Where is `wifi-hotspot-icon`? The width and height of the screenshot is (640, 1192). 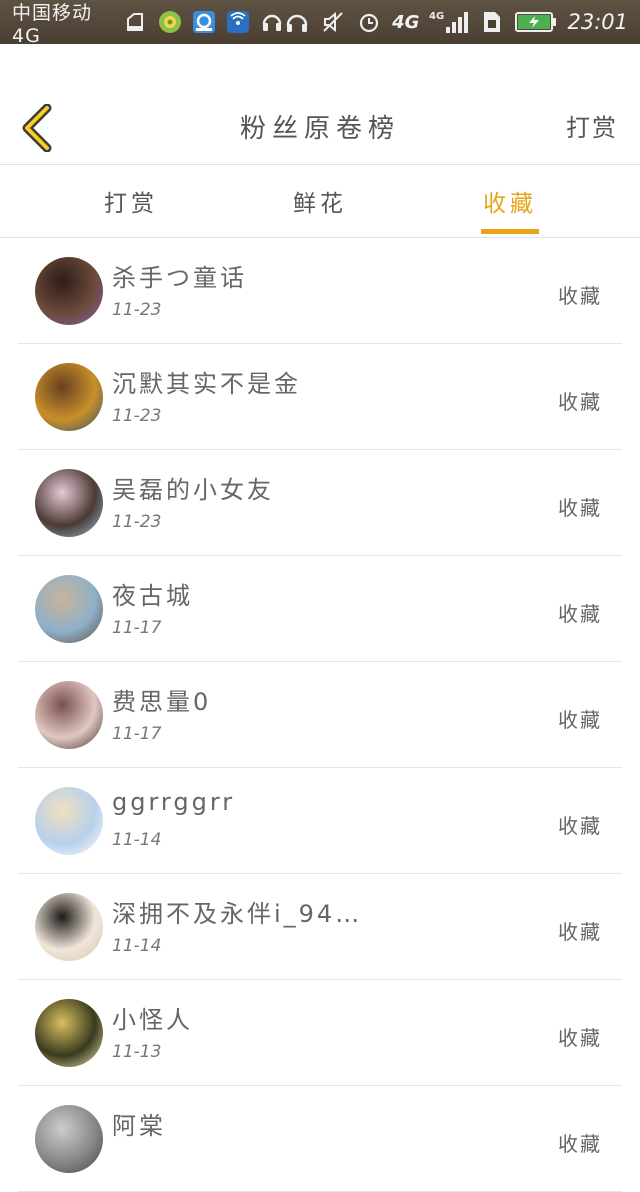 wifi-hotspot-icon is located at coordinates (238, 22).